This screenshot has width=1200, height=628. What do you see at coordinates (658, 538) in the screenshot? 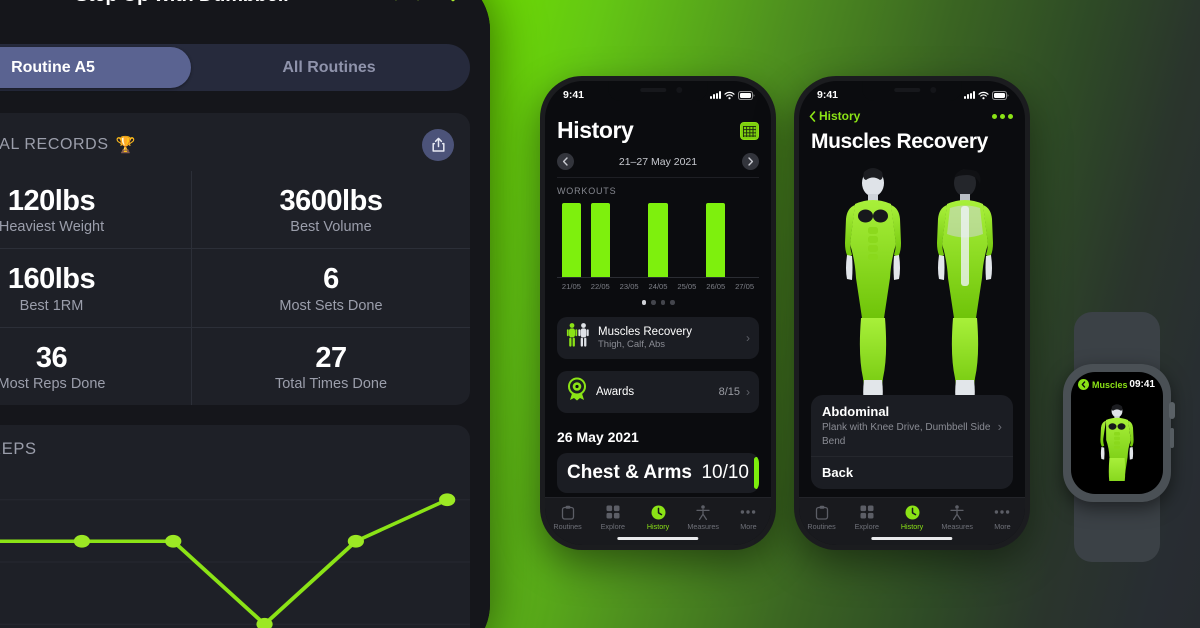
I see `home-indicator` at bounding box center [658, 538].